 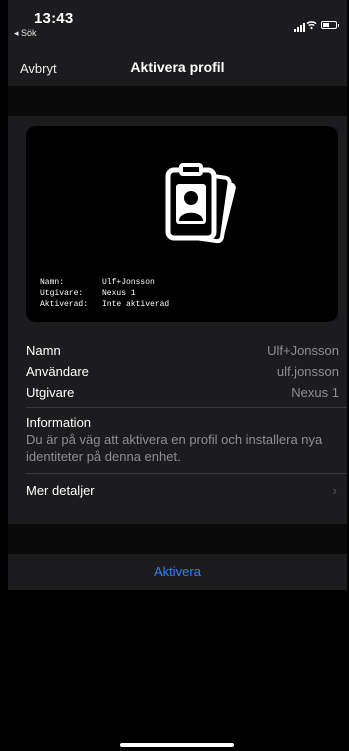 I want to click on detail-value: ulf.jonsson, so click(x=307, y=371).